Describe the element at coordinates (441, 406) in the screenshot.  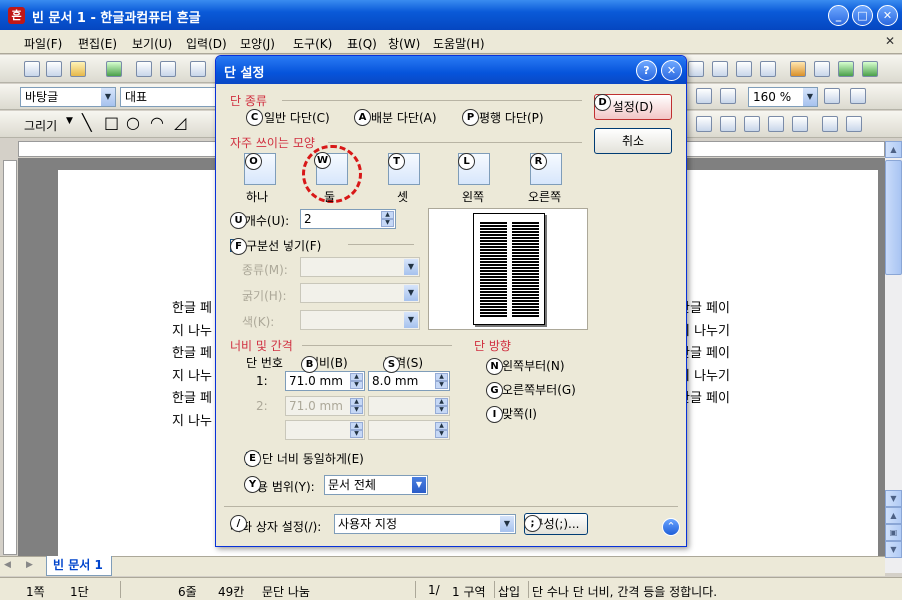
I see `row2-gap-spinner: ▲ ▼` at that location.